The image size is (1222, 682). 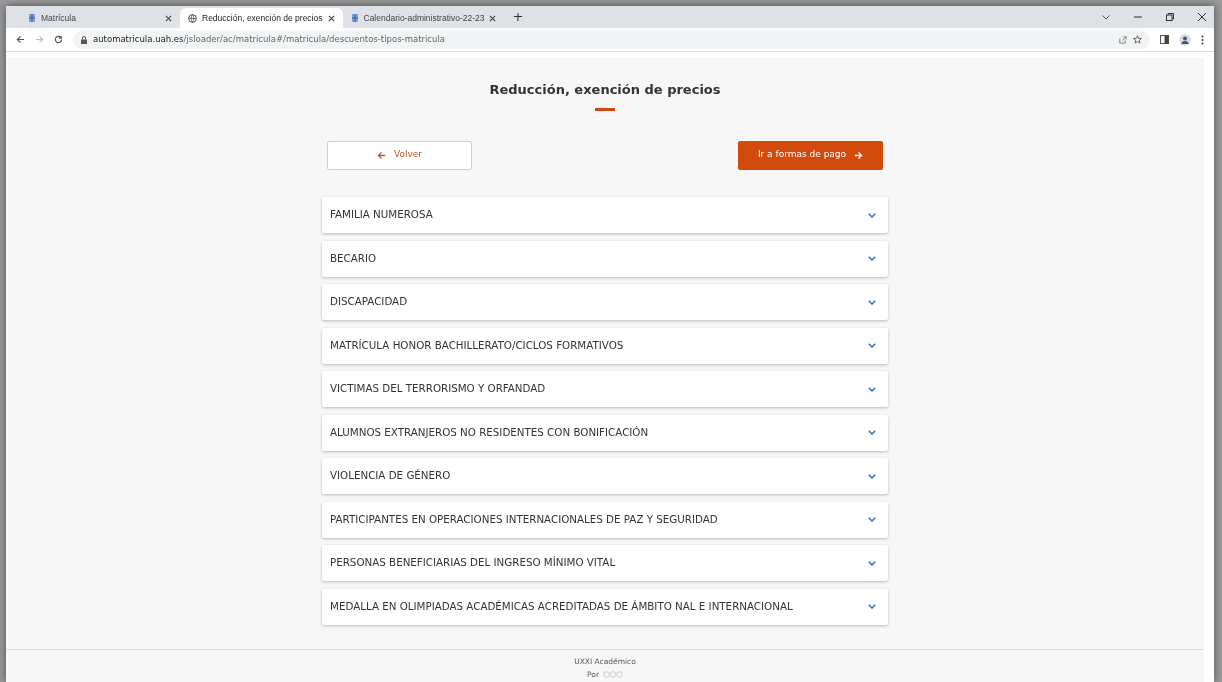 I want to click on back-icon, so click(x=20, y=39).